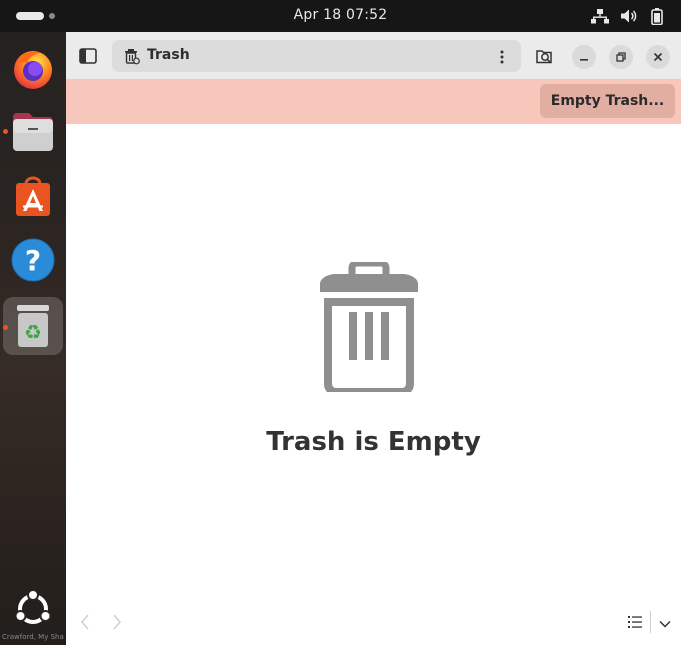  I want to click on files-icon, so click(33, 132).